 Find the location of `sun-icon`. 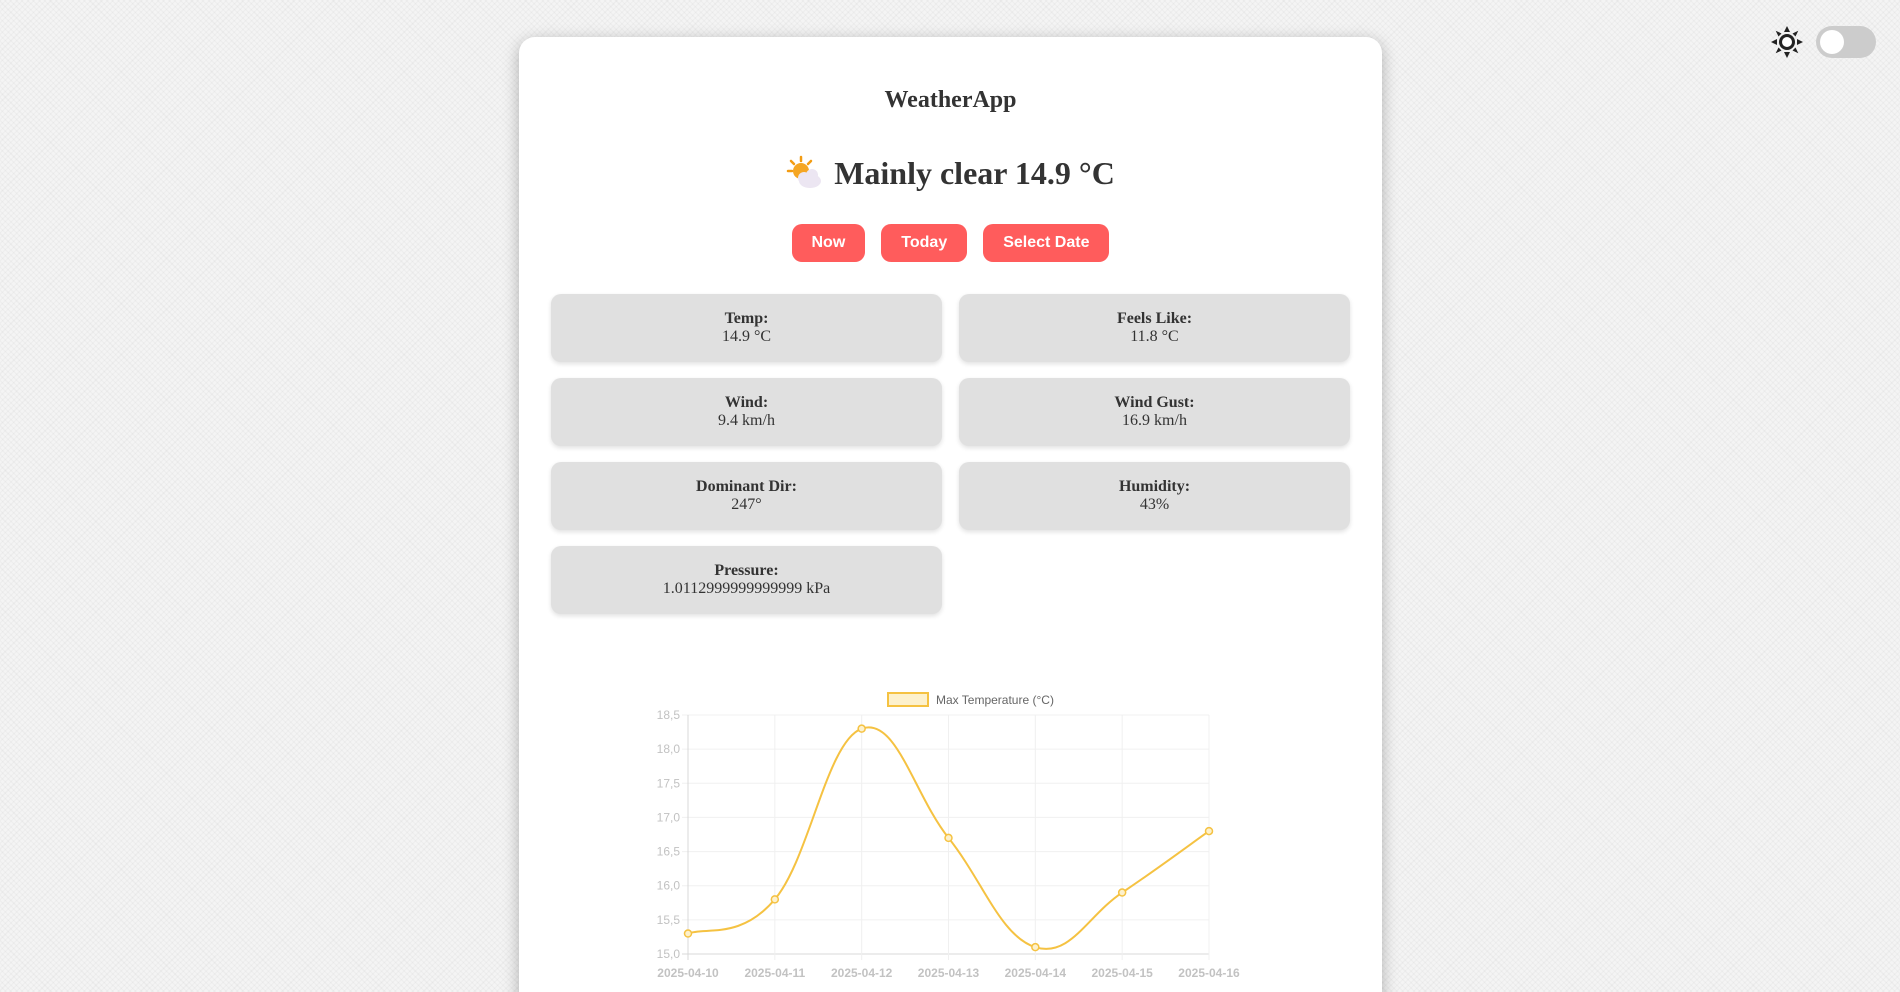

sun-icon is located at coordinates (1787, 42).